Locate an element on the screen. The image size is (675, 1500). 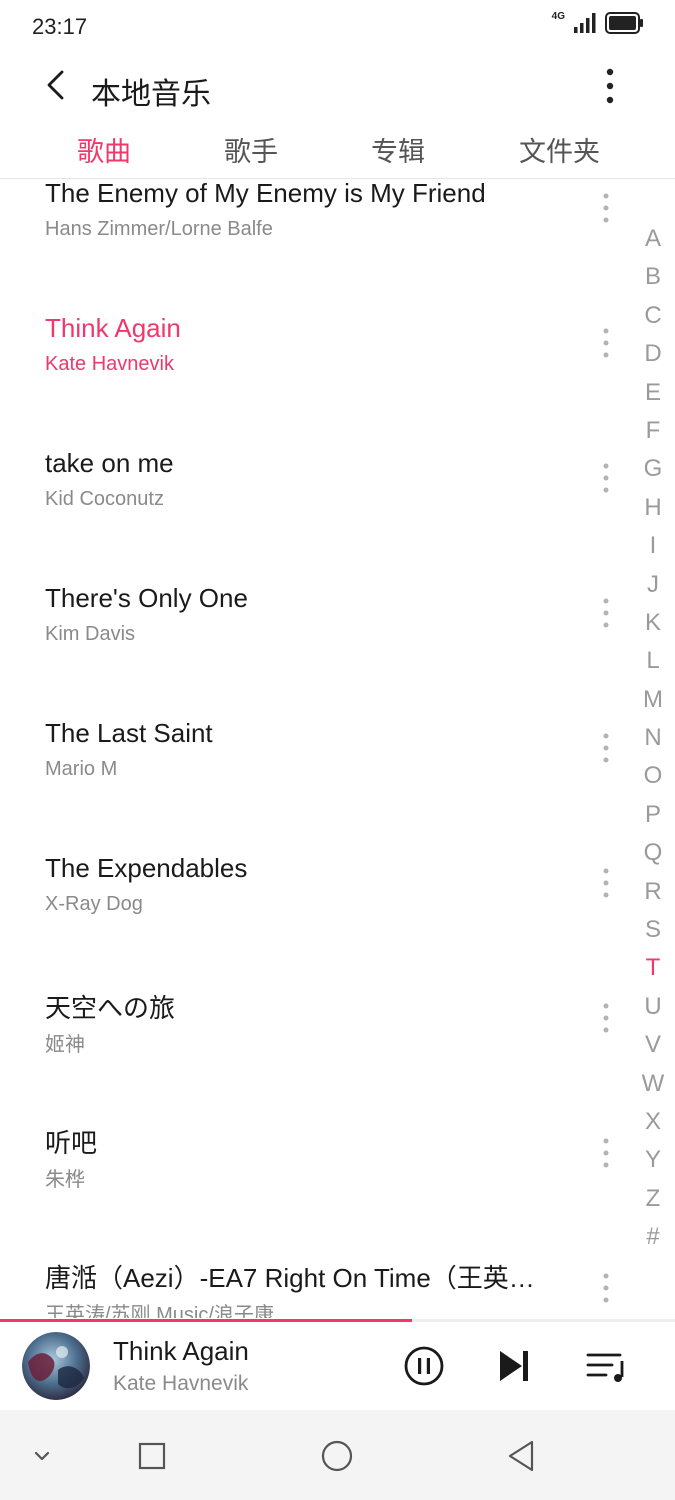
song-item: The Expendables X-Ray Dog is located at coordinates (310, 920).